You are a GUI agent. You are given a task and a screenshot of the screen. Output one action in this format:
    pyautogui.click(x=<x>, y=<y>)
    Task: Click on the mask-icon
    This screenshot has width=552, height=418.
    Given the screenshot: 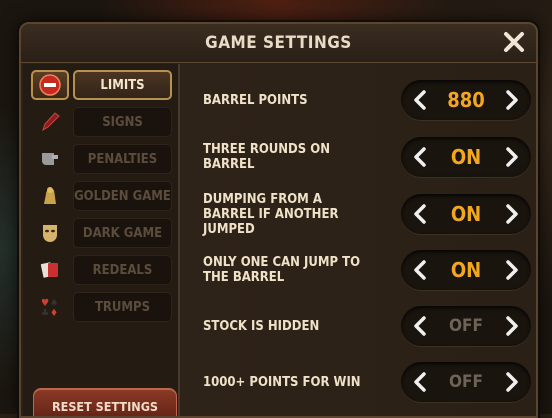 What is the action you would take?
    pyautogui.click(x=50, y=233)
    